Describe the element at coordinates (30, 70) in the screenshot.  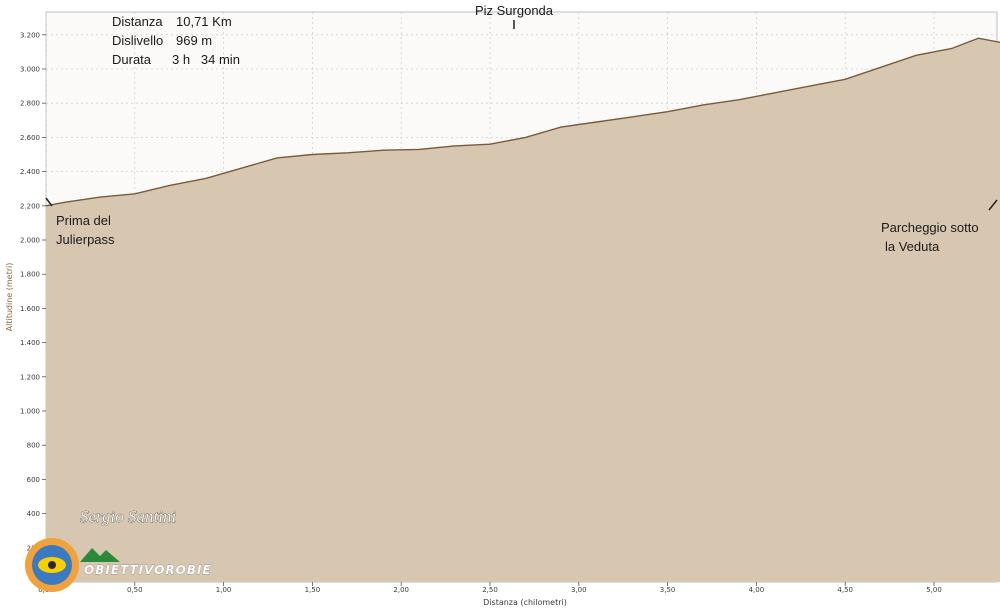
I see `y-tick-label: 3.000` at that location.